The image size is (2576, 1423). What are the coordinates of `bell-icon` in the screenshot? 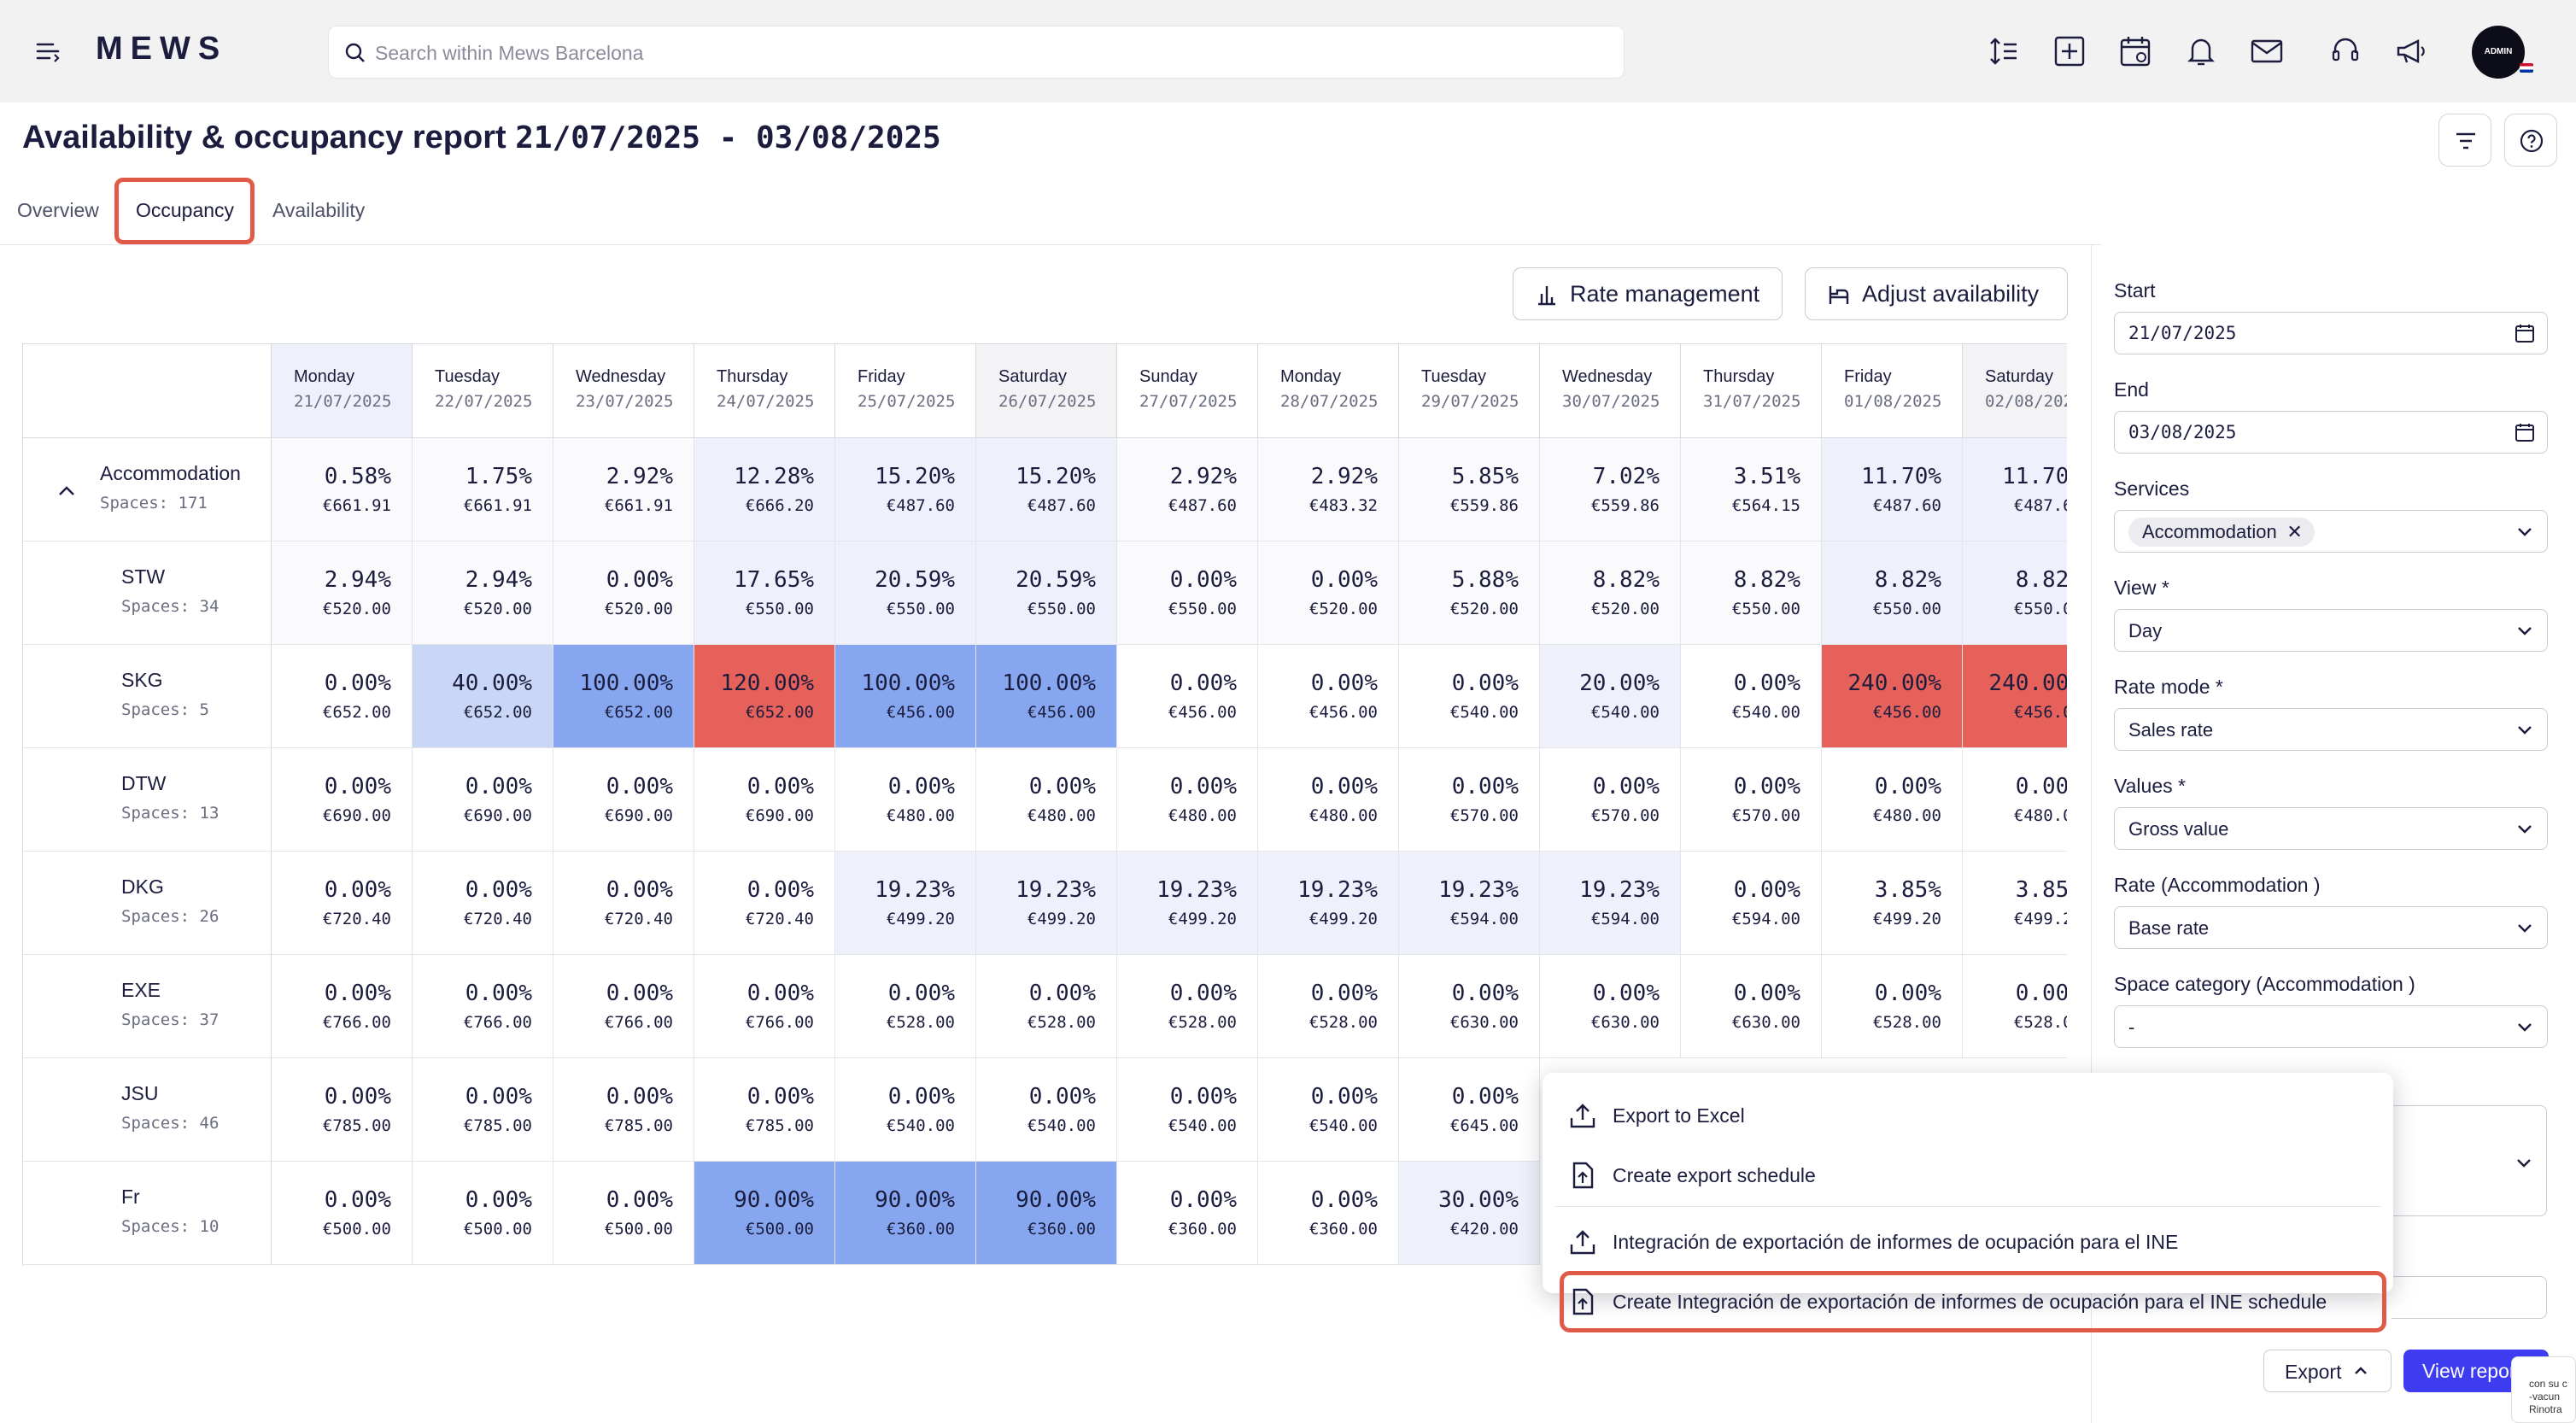 It's located at (2201, 51).